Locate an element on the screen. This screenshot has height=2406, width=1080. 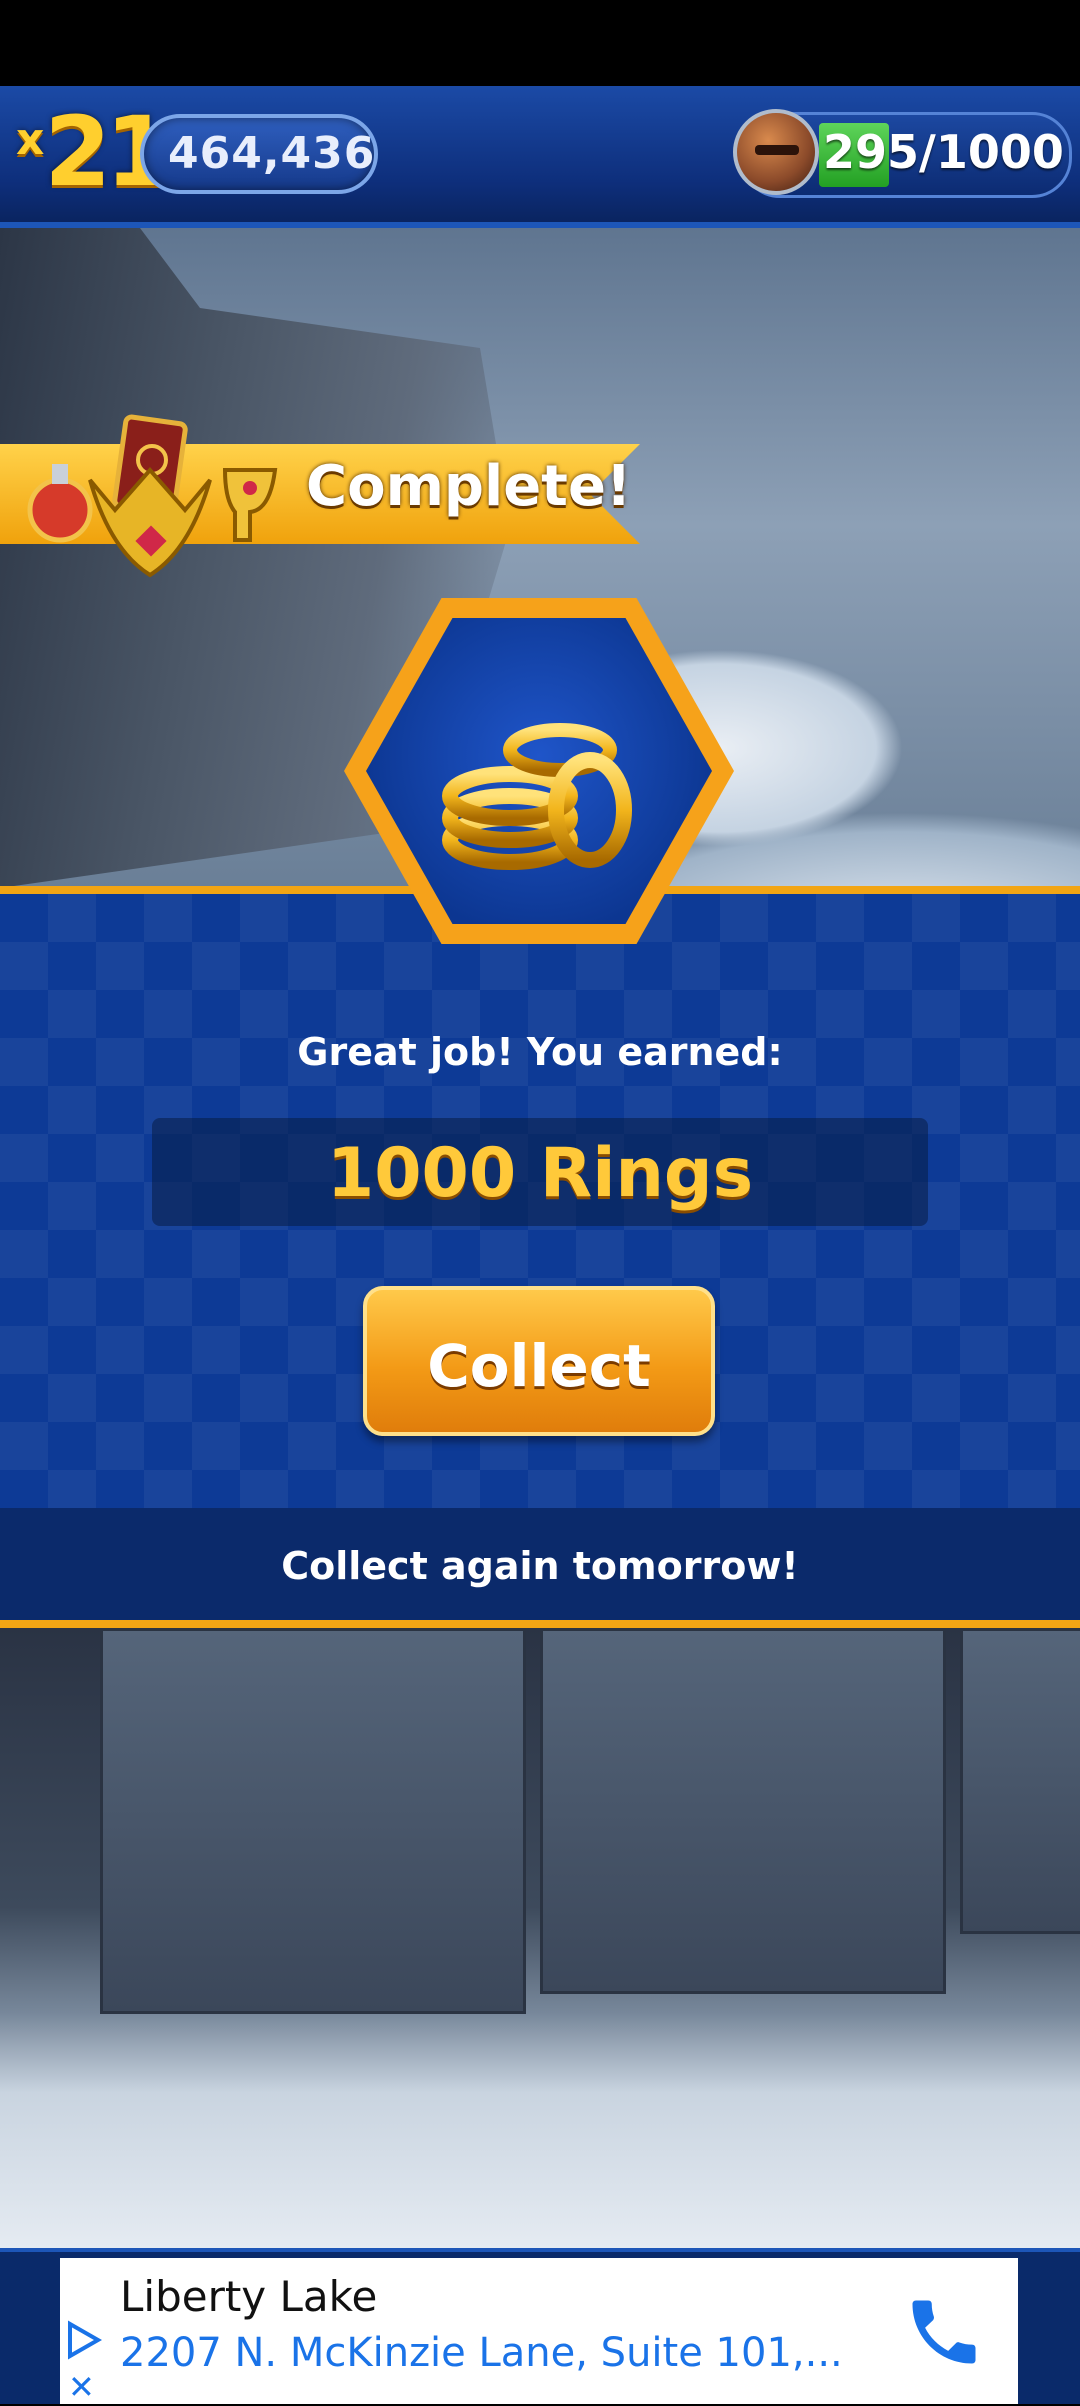
score-value: 464,436 is located at coordinates (272, 153).